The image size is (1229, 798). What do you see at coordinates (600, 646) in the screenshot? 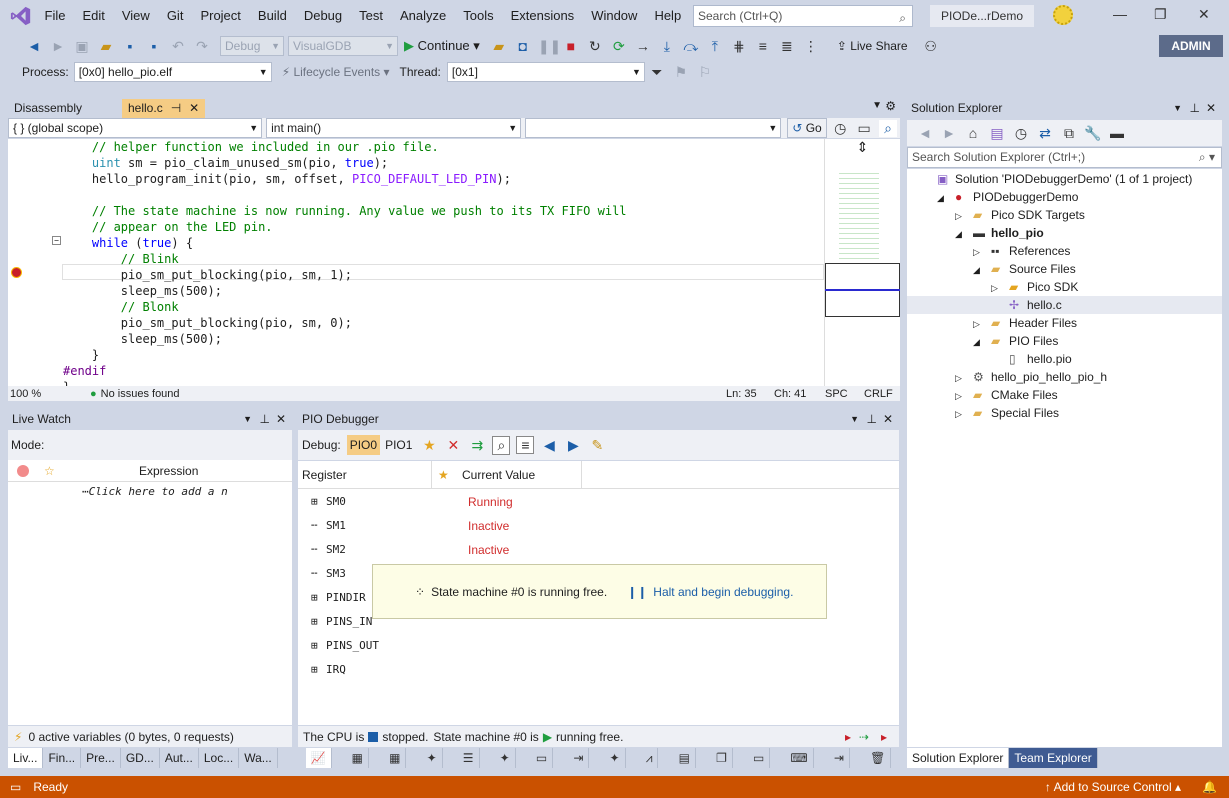
I see `pio-register-row: ⊞ PINS_OUT` at bounding box center [600, 646].